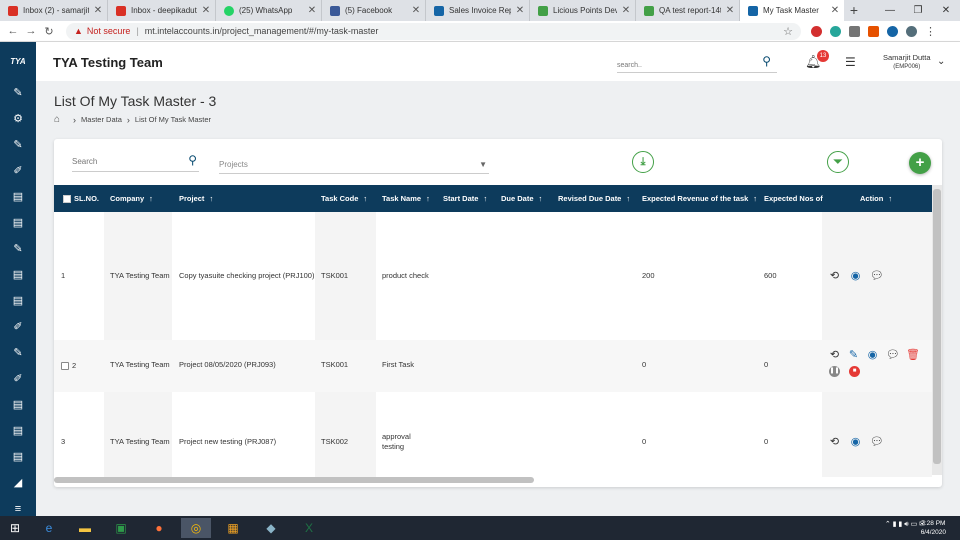  I want to click on back-icon: ←, so click(13, 31).